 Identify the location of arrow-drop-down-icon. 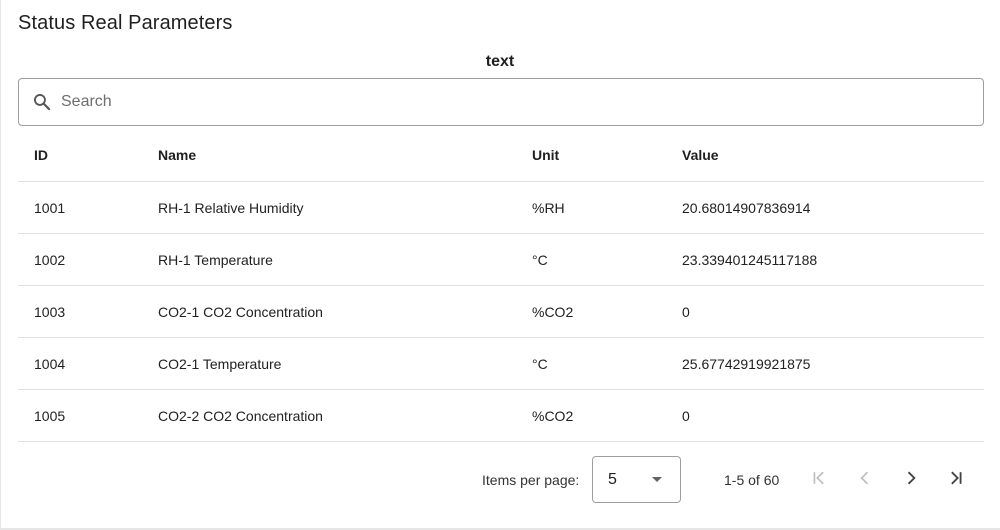
(657, 479).